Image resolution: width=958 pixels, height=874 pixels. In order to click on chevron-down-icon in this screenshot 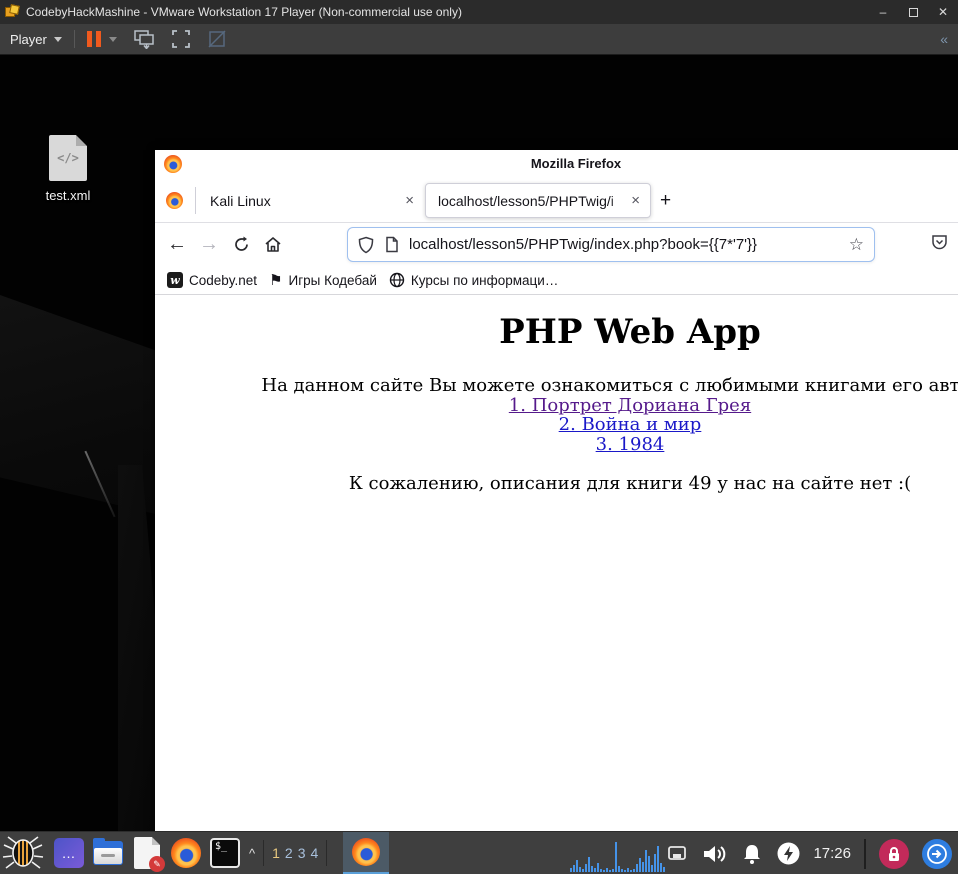, I will do `click(57, 39)`.